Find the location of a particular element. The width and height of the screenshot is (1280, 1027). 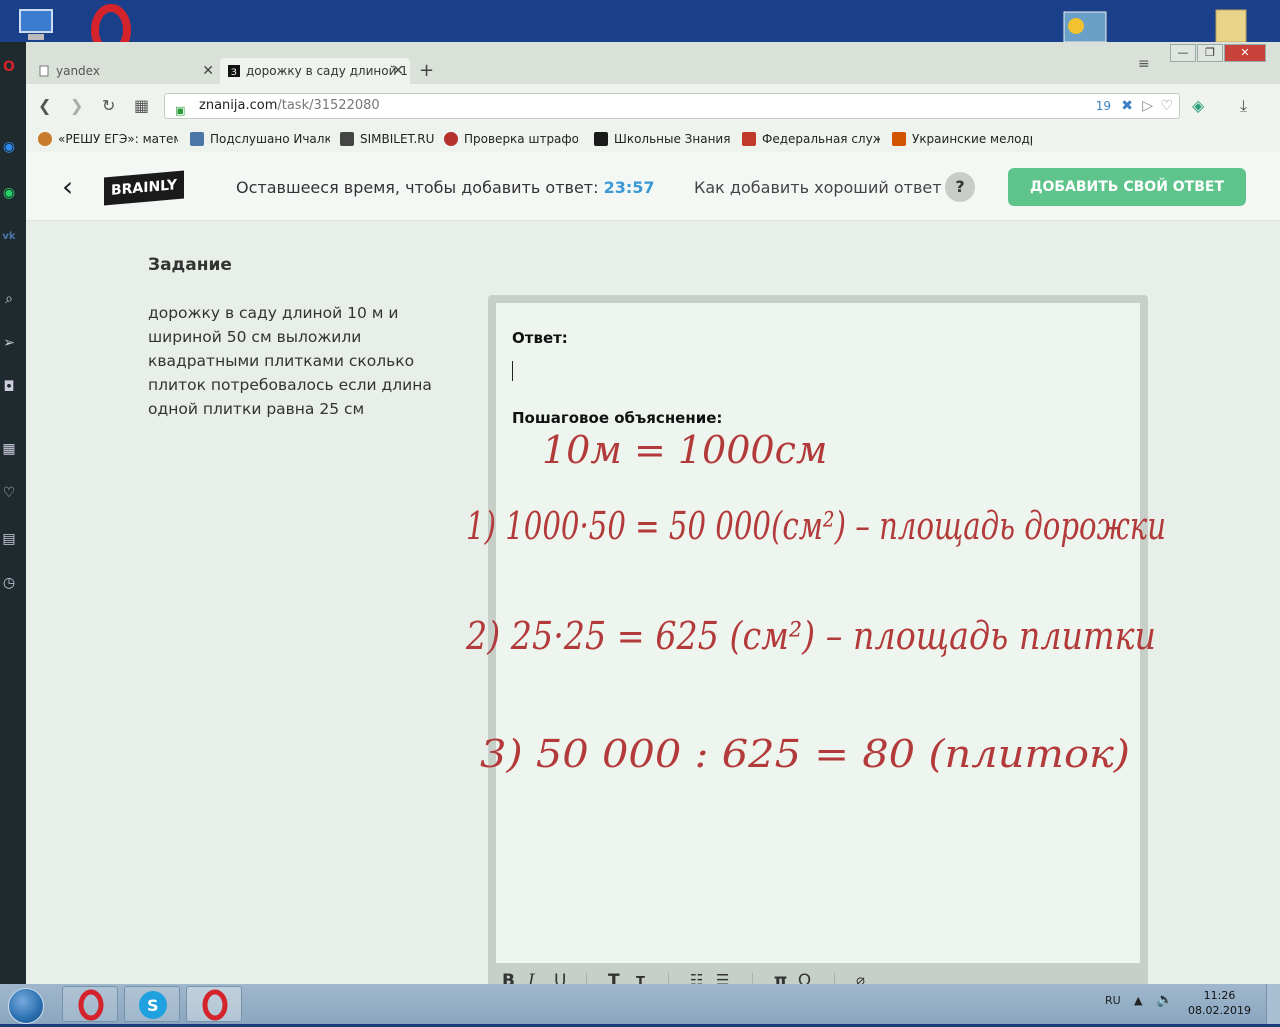

bookmark-item: Подслушано Ичалки is located at coordinates (260, 139).